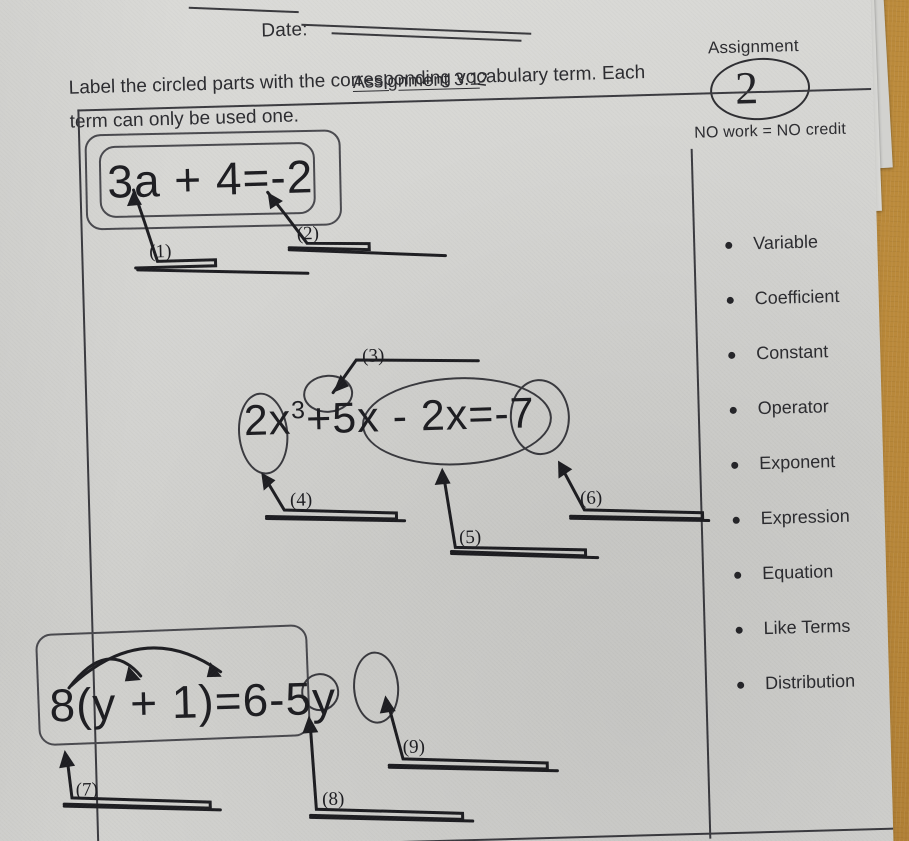  What do you see at coordinates (807, 627) in the screenshot?
I see `vocab-label: Like Terms` at bounding box center [807, 627].